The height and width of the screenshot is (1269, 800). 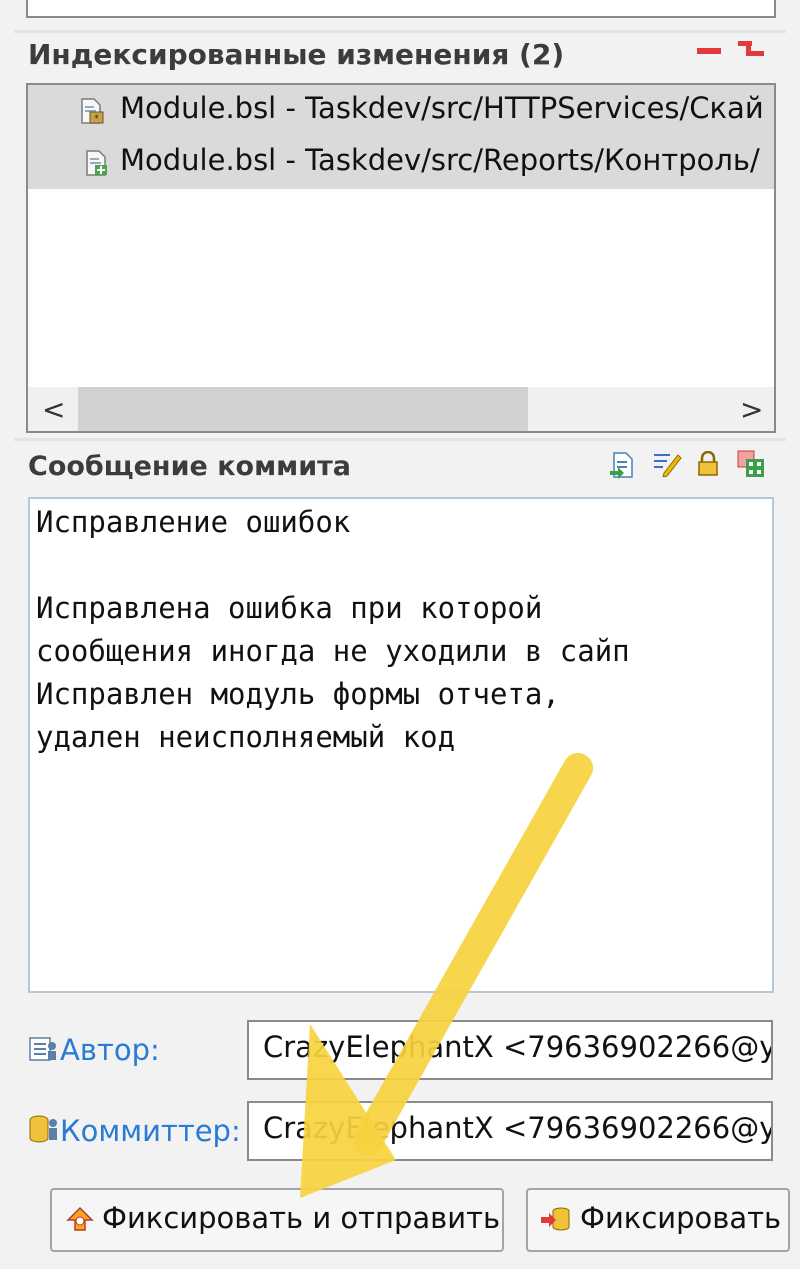 What do you see at coordinates (110, 1050) in the screenshot?
I see `author-label: Автор:` at bounding box center [110, 1050].